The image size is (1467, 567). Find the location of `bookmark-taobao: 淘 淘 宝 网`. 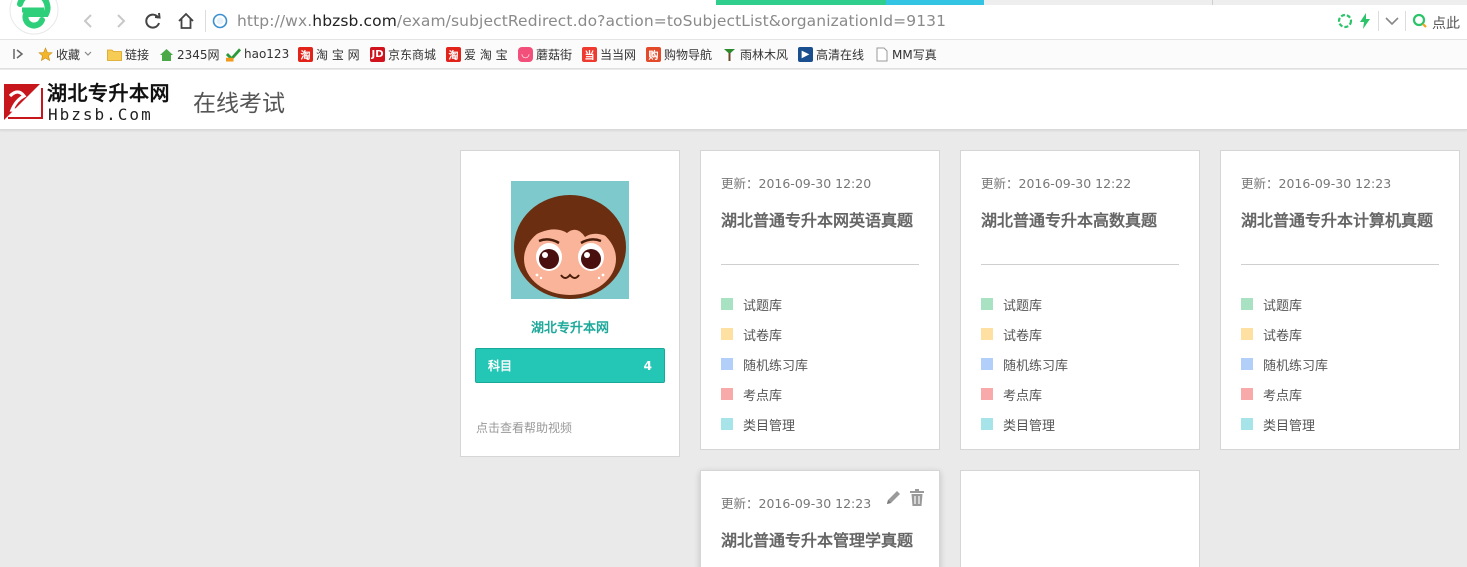

bookmark-taobao: 淘 淘 宝 网 is located at coordinates (329, 54).